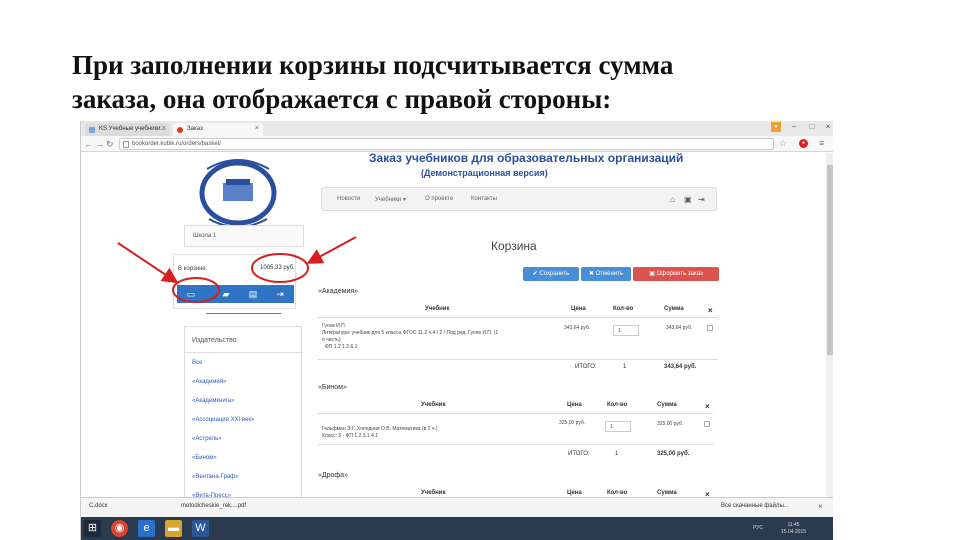 This screenshot has width=960, height=540. What do you see at coordinates (191, 294) in the screenshot?
I see `cart-icon: ▭` at bounding box center [191, 294].